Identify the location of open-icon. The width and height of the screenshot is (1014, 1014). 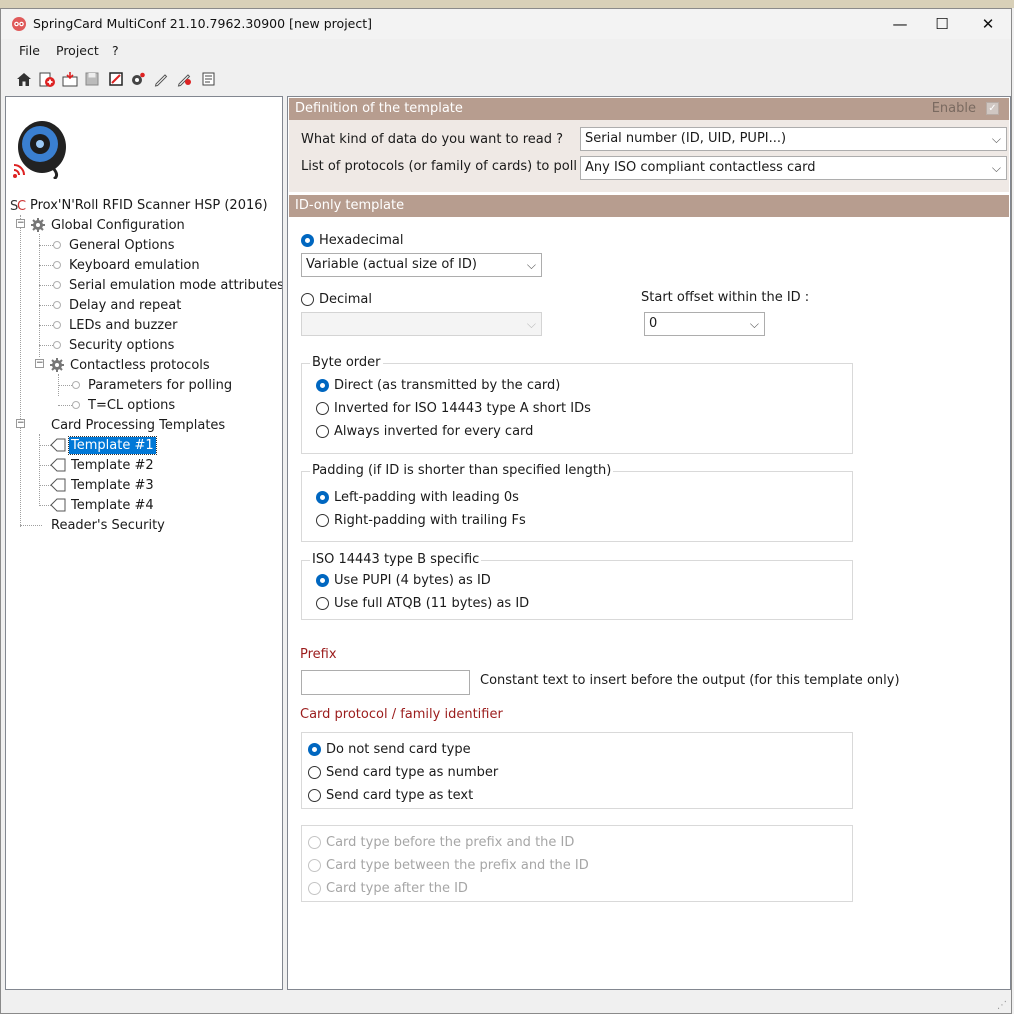
(70, 79).